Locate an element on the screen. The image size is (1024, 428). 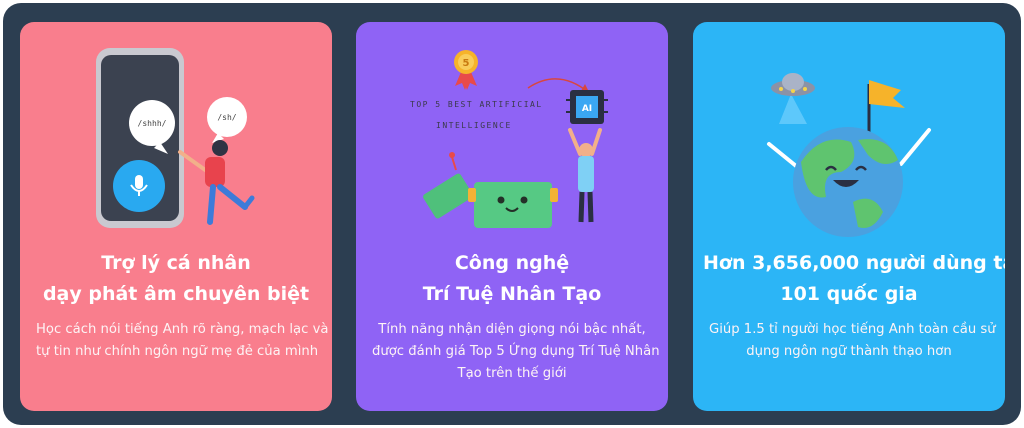
handwriting-text: INTELLIGENCE is located at coordinates (474, 125).